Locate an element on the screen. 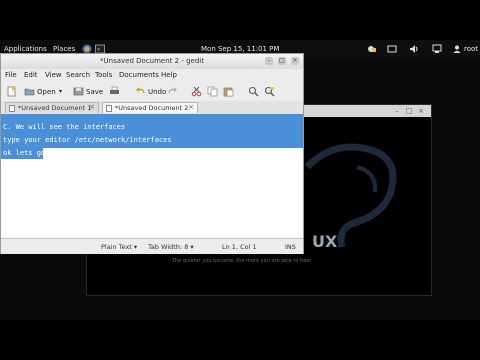 This screenshot has height=360, width=480. menu-search: Search is located at coordinates (78, 75).